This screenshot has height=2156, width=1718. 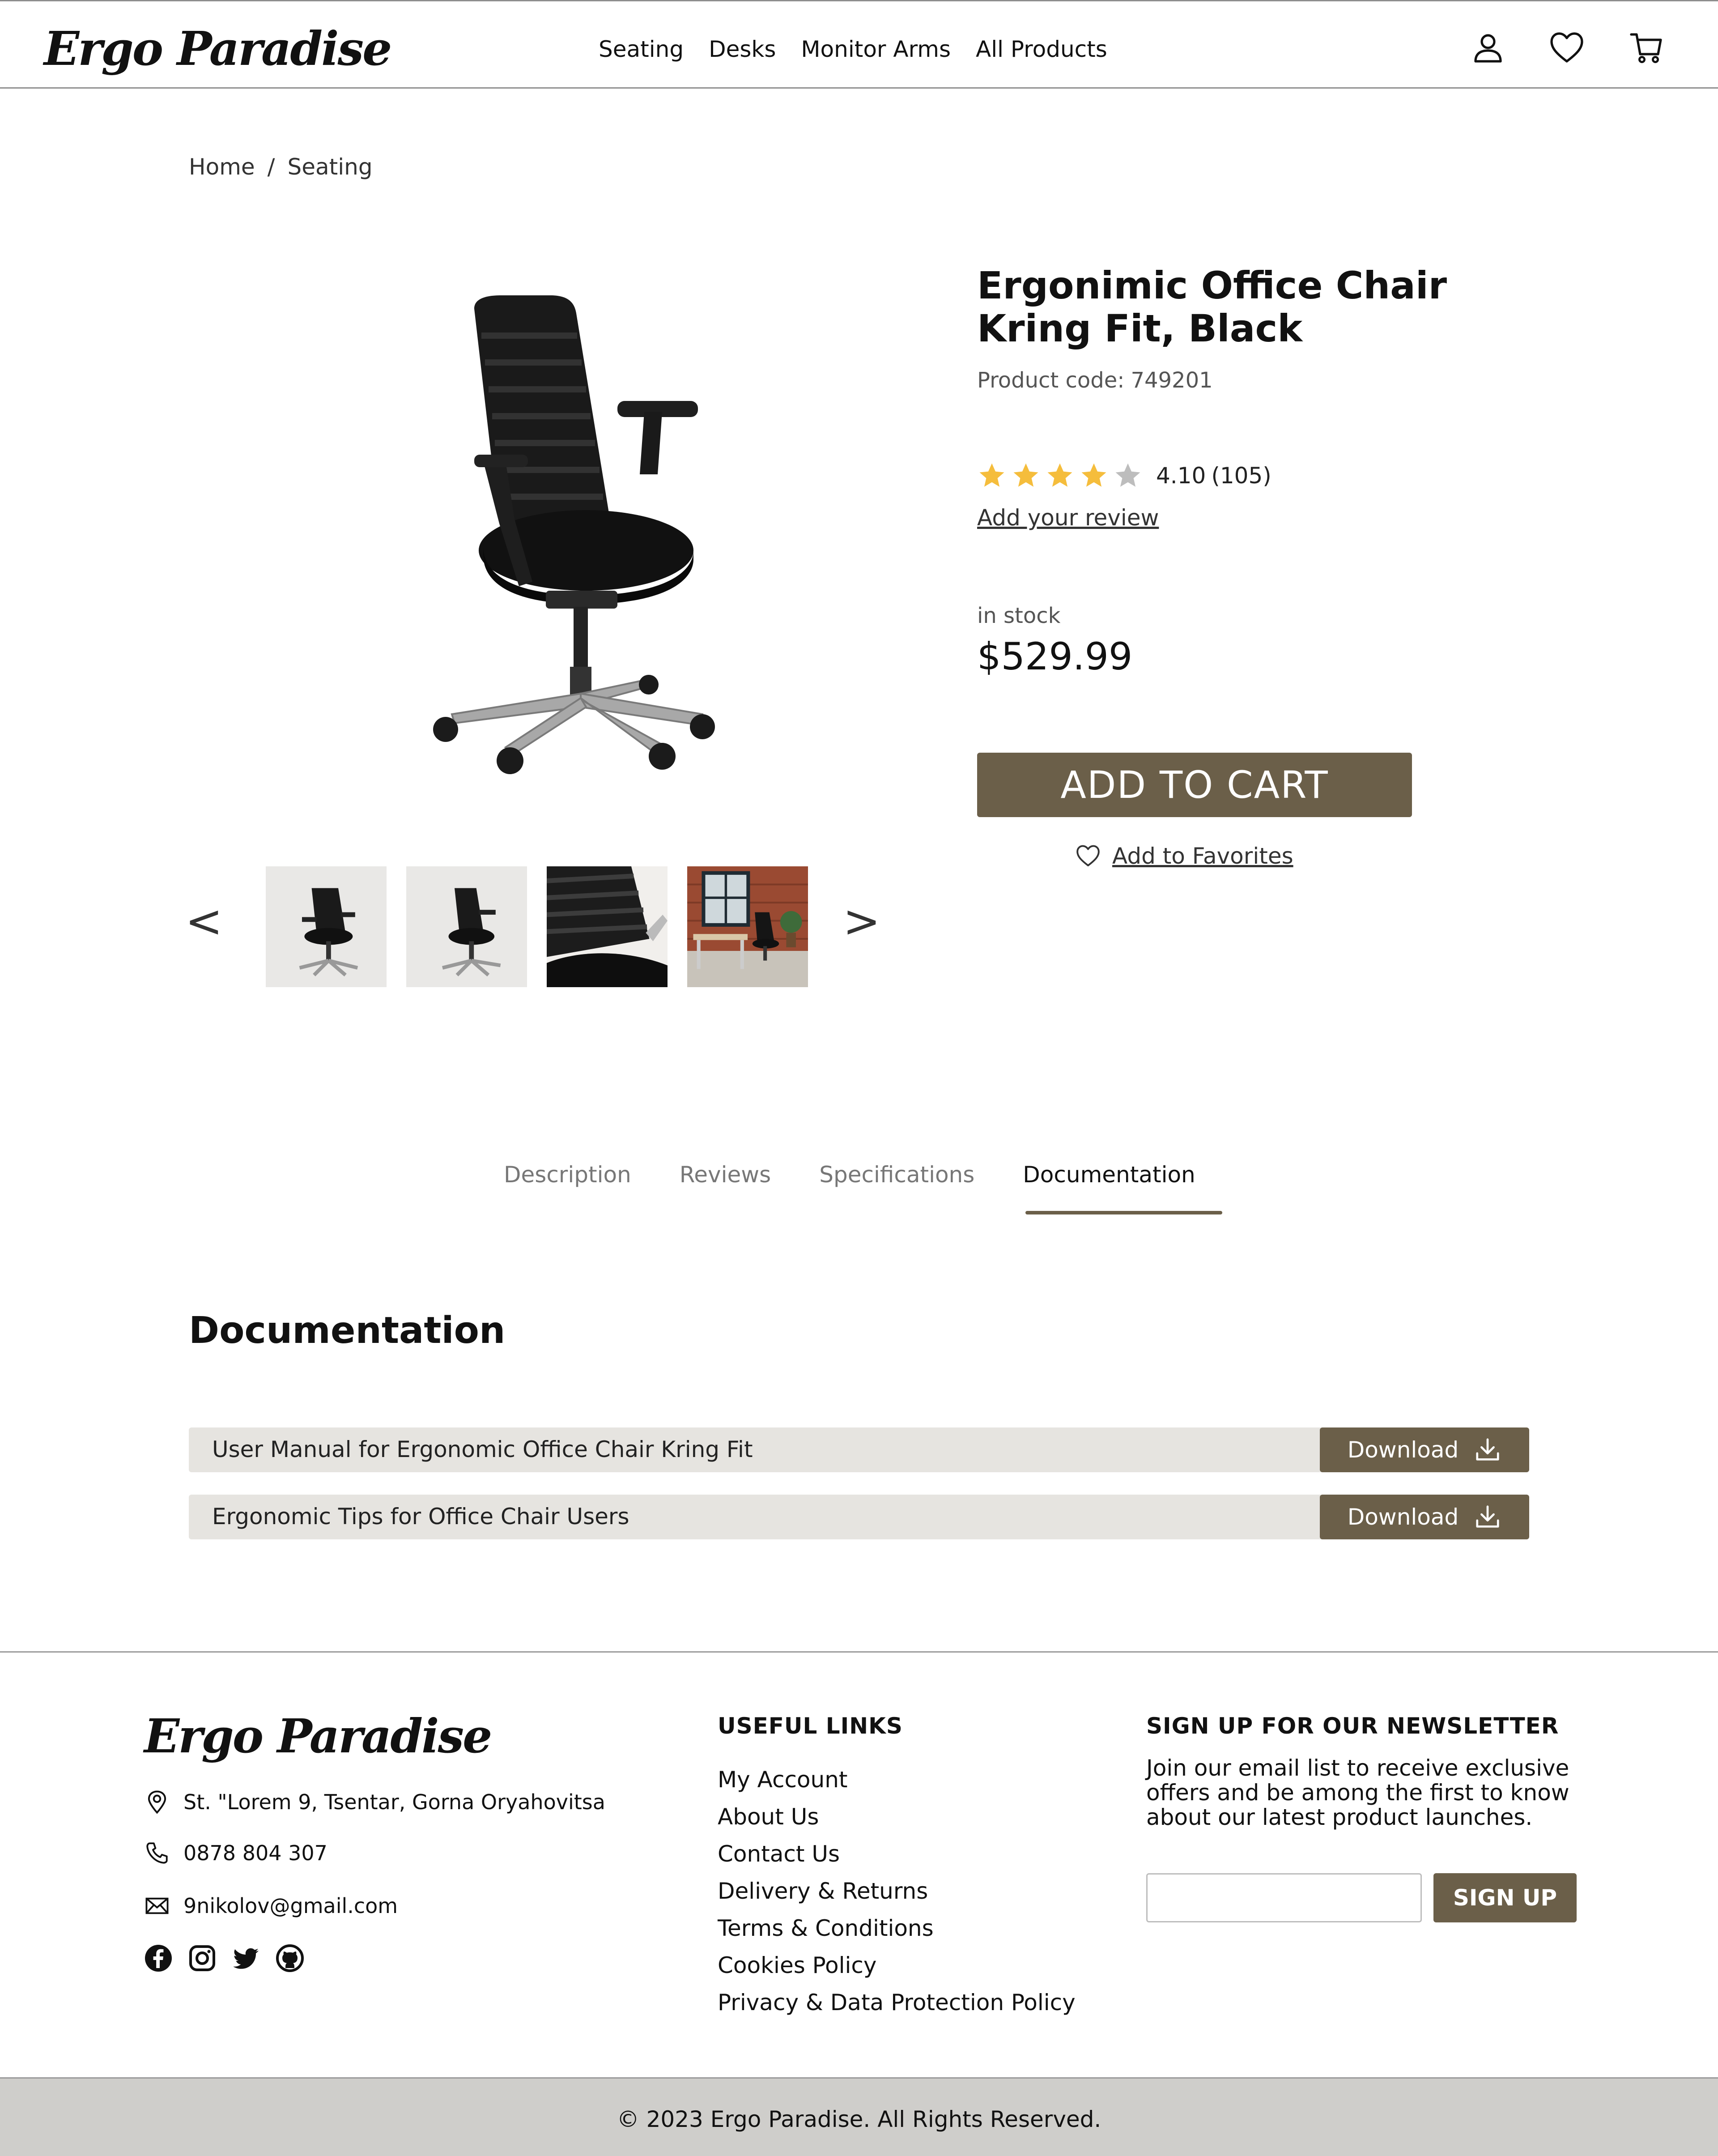 What do you see at coordinates (607, 926) in the screenshot?
I see `thumbnail-chair-mesh-closeup` at bounding box center [607, 926].